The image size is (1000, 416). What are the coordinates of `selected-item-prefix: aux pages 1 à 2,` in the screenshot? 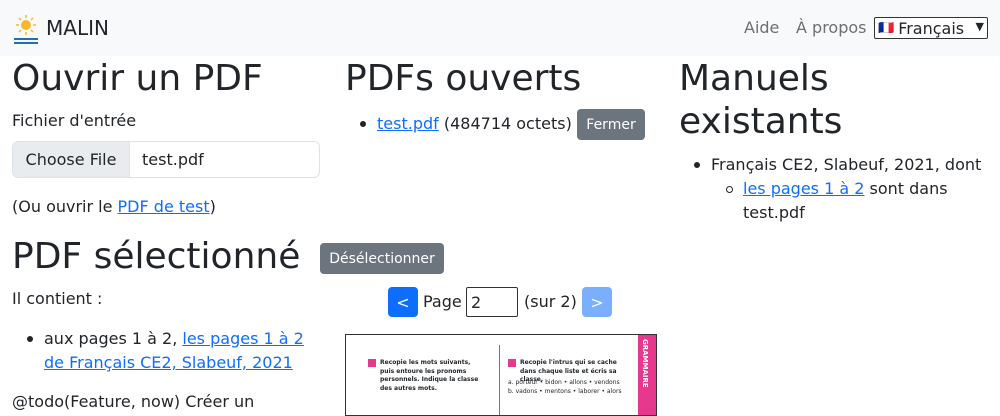 It's located at (113, 338).